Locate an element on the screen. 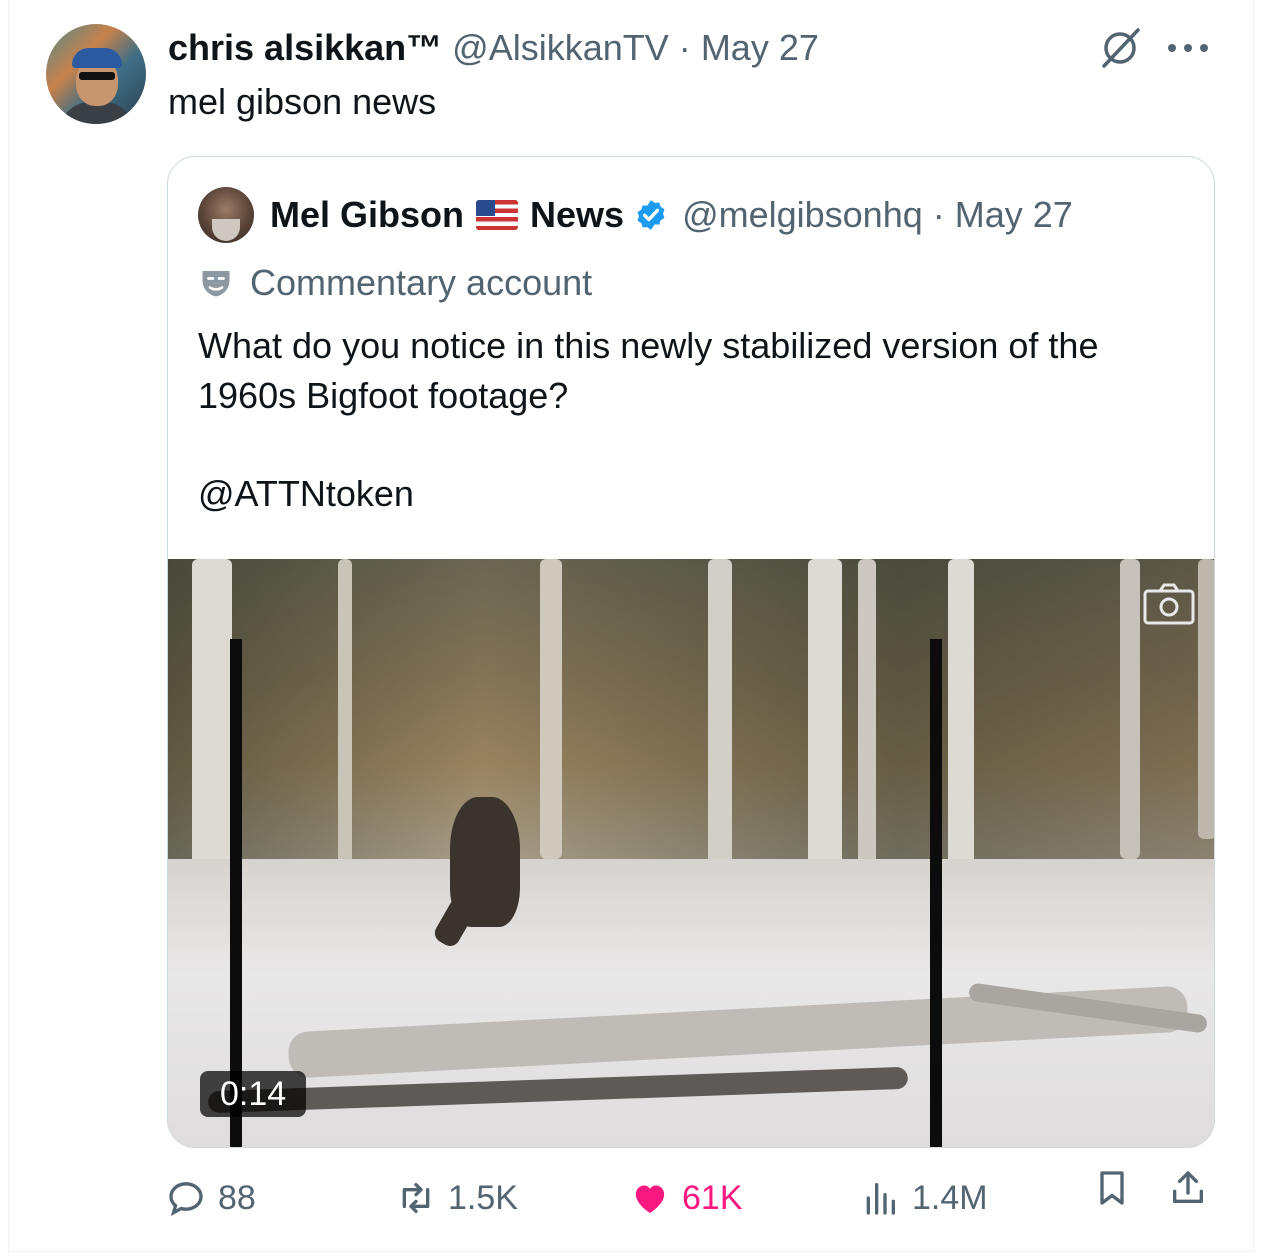  quoted-name-part1: Mel Gibson is located at coordinates (367, 215).